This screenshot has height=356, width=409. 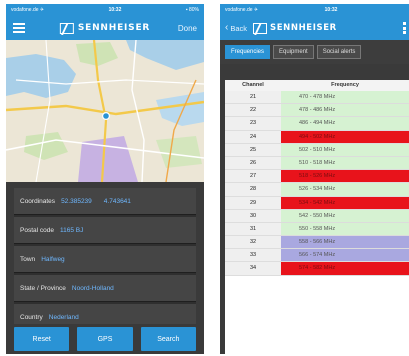 I want to click on frequency-cell: 470 - 478 MHz, so click(x=345, y=98).